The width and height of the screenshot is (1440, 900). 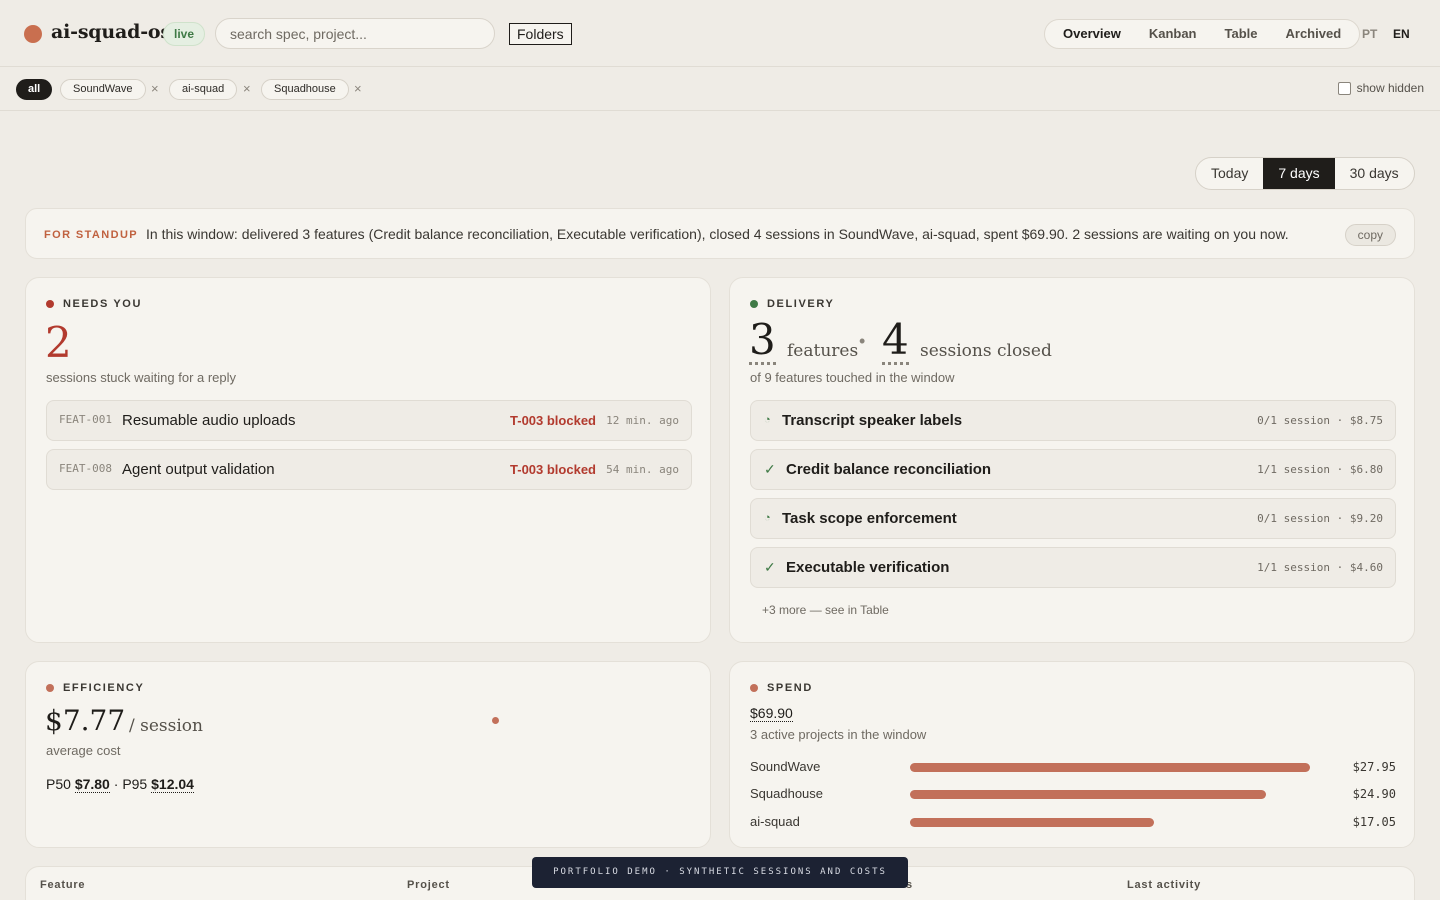 I want to click on p95-value: $12.04, so click(x=172, y=784).